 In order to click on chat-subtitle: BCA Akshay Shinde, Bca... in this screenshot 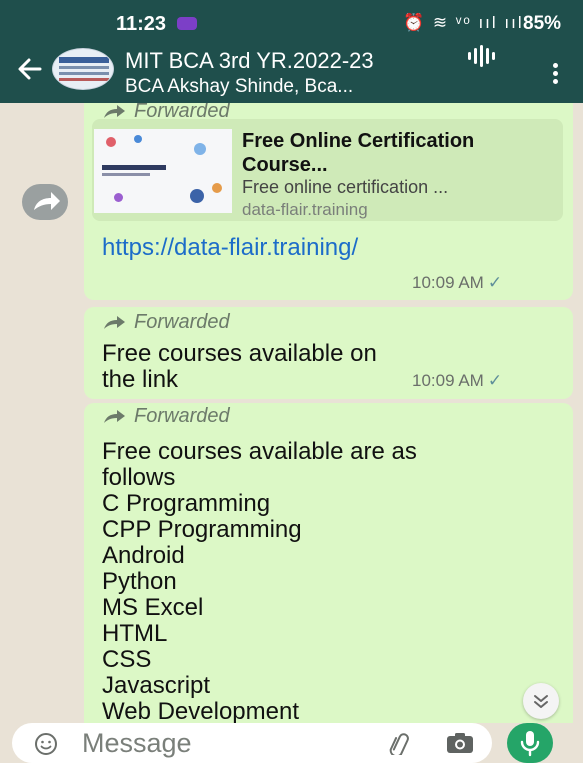, I will do `click(239, 87)`.